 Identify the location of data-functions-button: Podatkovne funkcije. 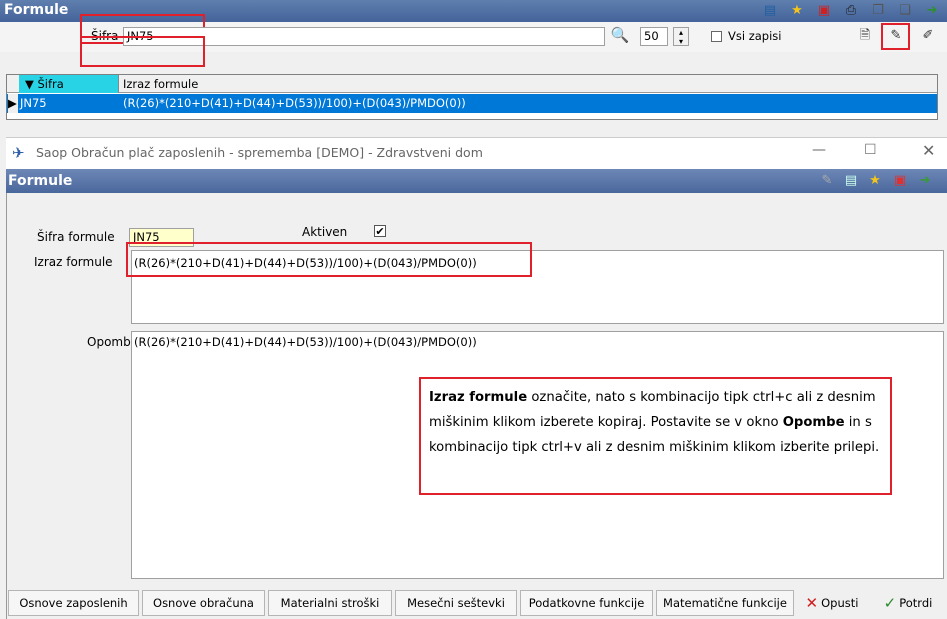
(586, 603).